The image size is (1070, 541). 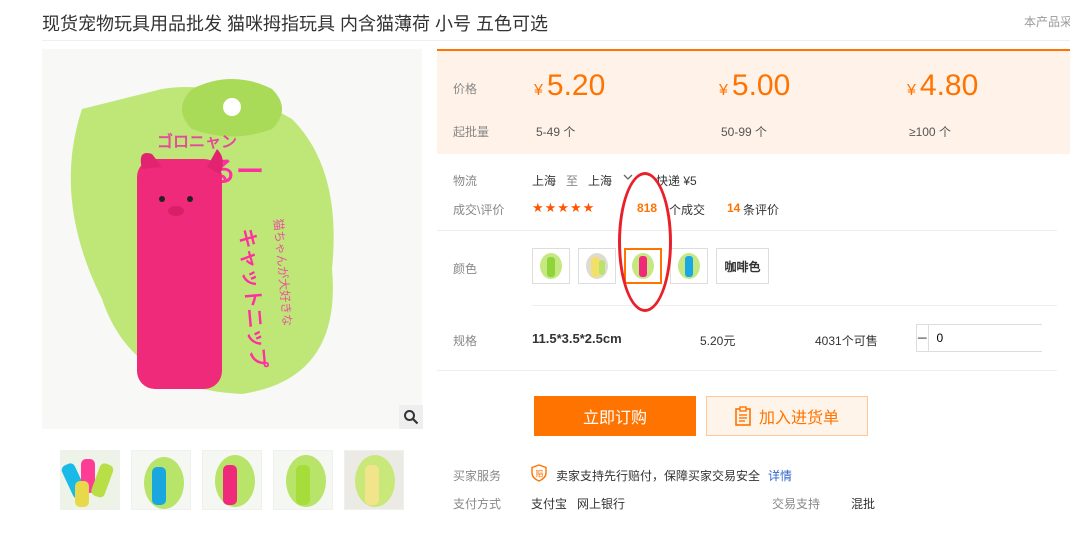 I want to click on search-icon, so click(x=411, y=417).